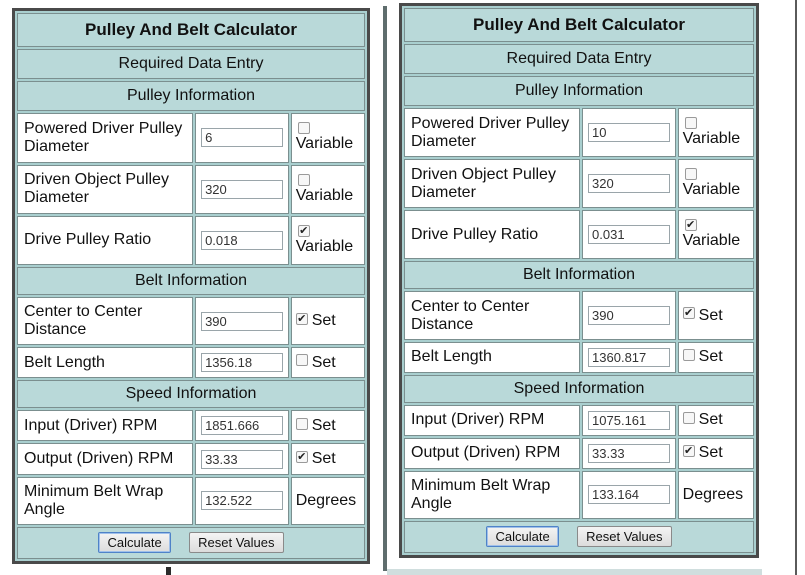 The image size is (805, 575). Describe the element at coordinates (168, 571) in the screenshot. I see `window-edge-left` at that location.